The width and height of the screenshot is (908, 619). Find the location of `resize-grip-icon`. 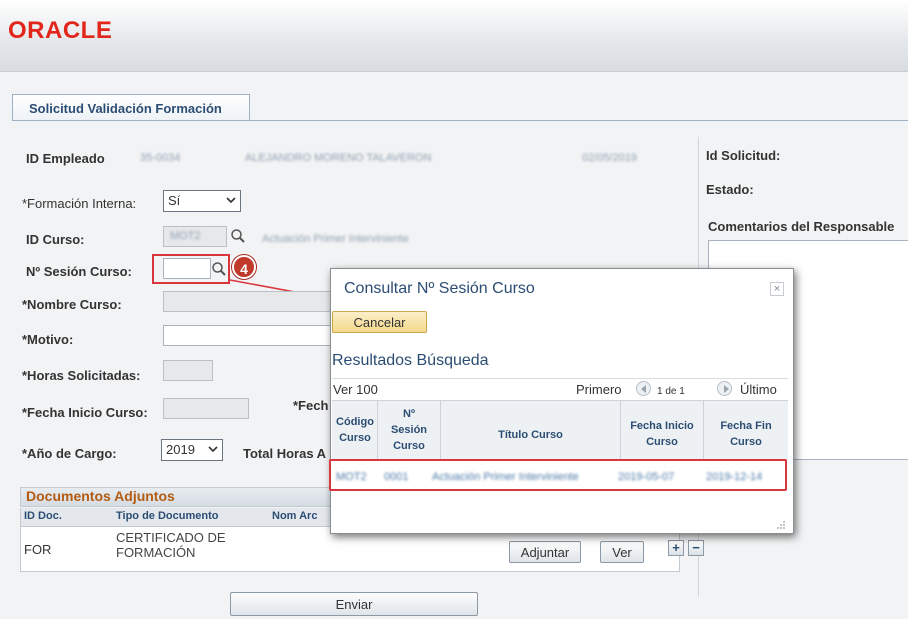

resize-grip-icon is located at coordinates (781, 525).